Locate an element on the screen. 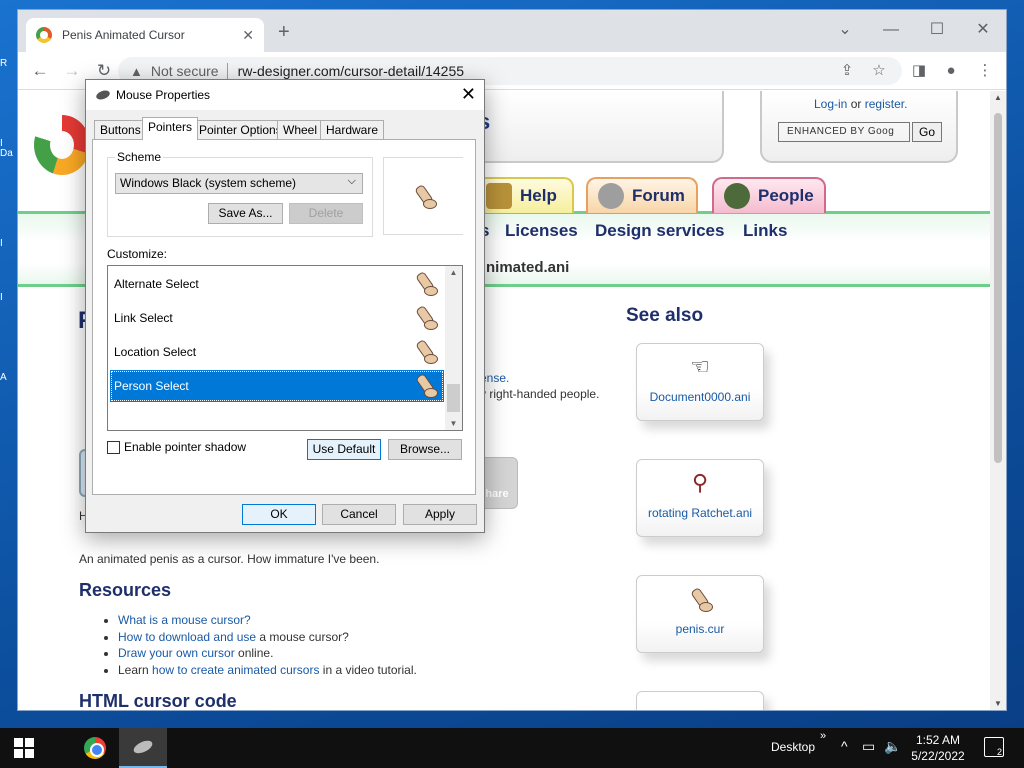  scheme-label: Scheme is located at coordinates (139, 157).